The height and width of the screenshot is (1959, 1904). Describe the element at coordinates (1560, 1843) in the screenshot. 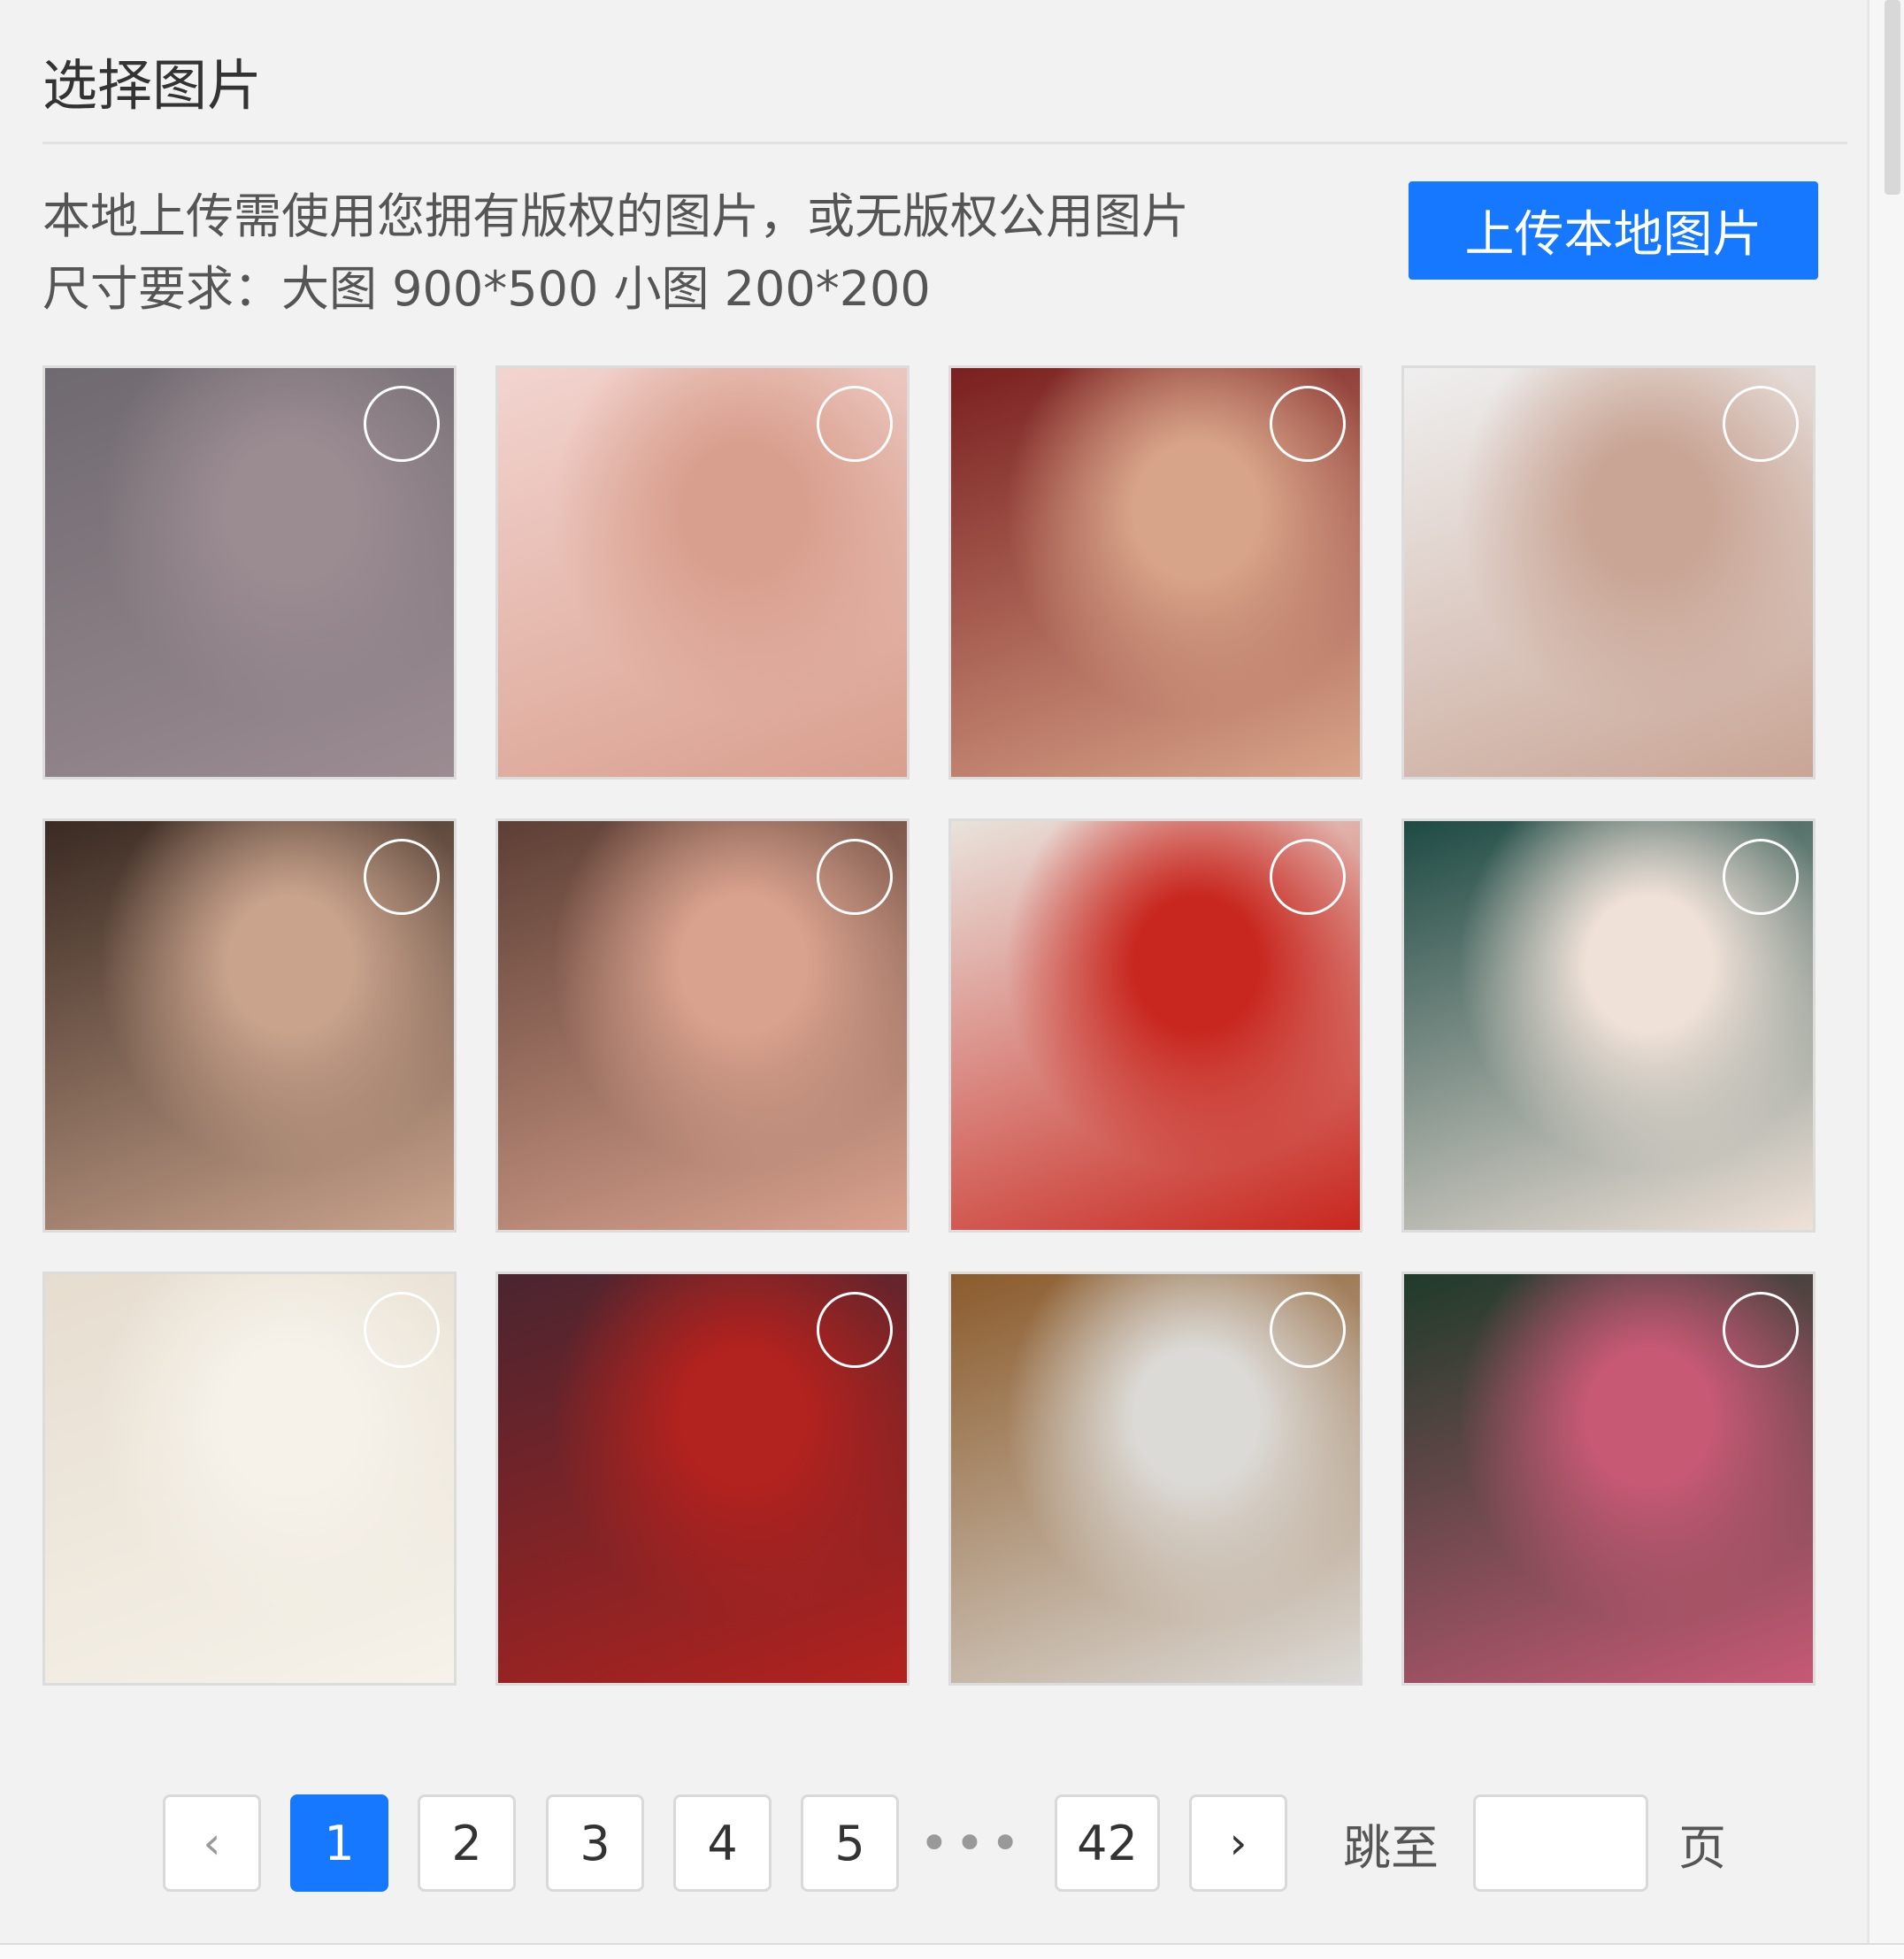

I see `jump-page-input` at that location.